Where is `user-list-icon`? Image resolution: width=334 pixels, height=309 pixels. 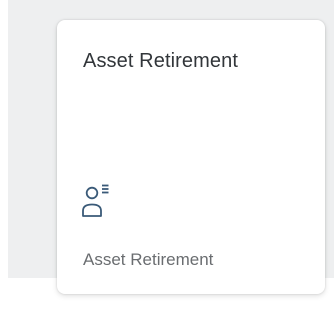
user-list-icon is located at coordinates (96, 197).